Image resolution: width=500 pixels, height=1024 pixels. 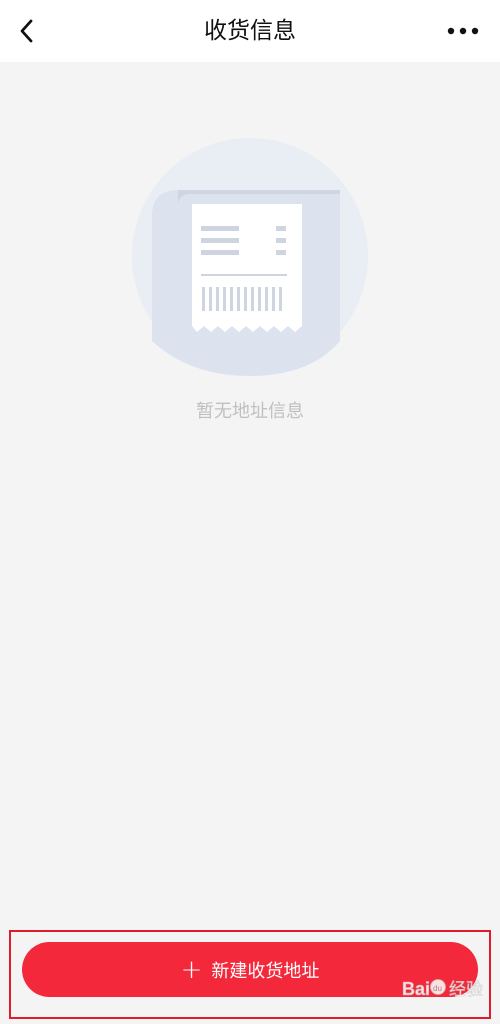 I want to click on more-horizontal-icon, so click(x=463, y=31).